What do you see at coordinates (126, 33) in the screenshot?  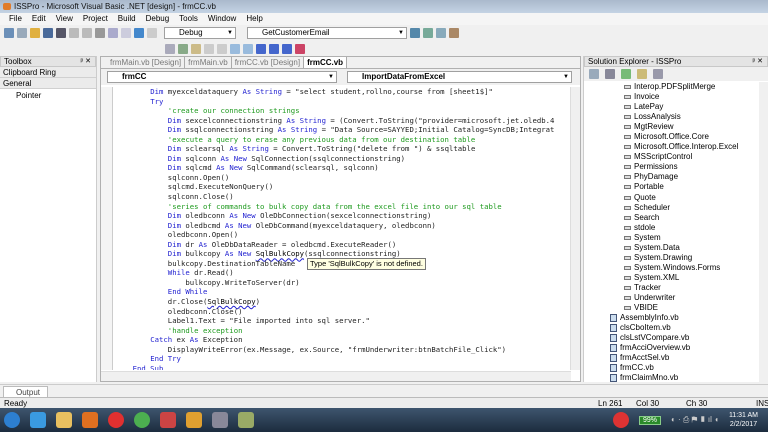 I see `redo-icon` at bounding box center [126, 33].